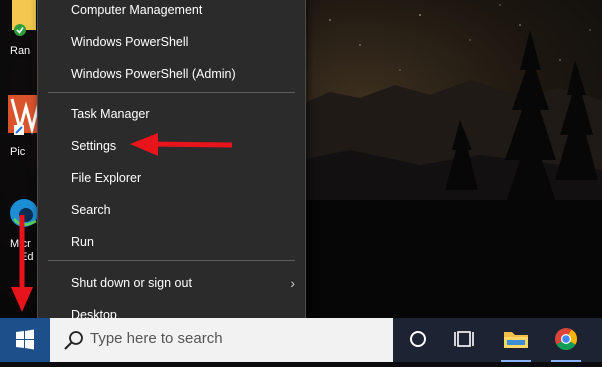 Image resolution: width=602 pixels, height=367 pixels. Describe the element at coordinates (171, 42) in the screenshot. I see `menu-item-windows-powershell: Windows PowerShell` at that location.